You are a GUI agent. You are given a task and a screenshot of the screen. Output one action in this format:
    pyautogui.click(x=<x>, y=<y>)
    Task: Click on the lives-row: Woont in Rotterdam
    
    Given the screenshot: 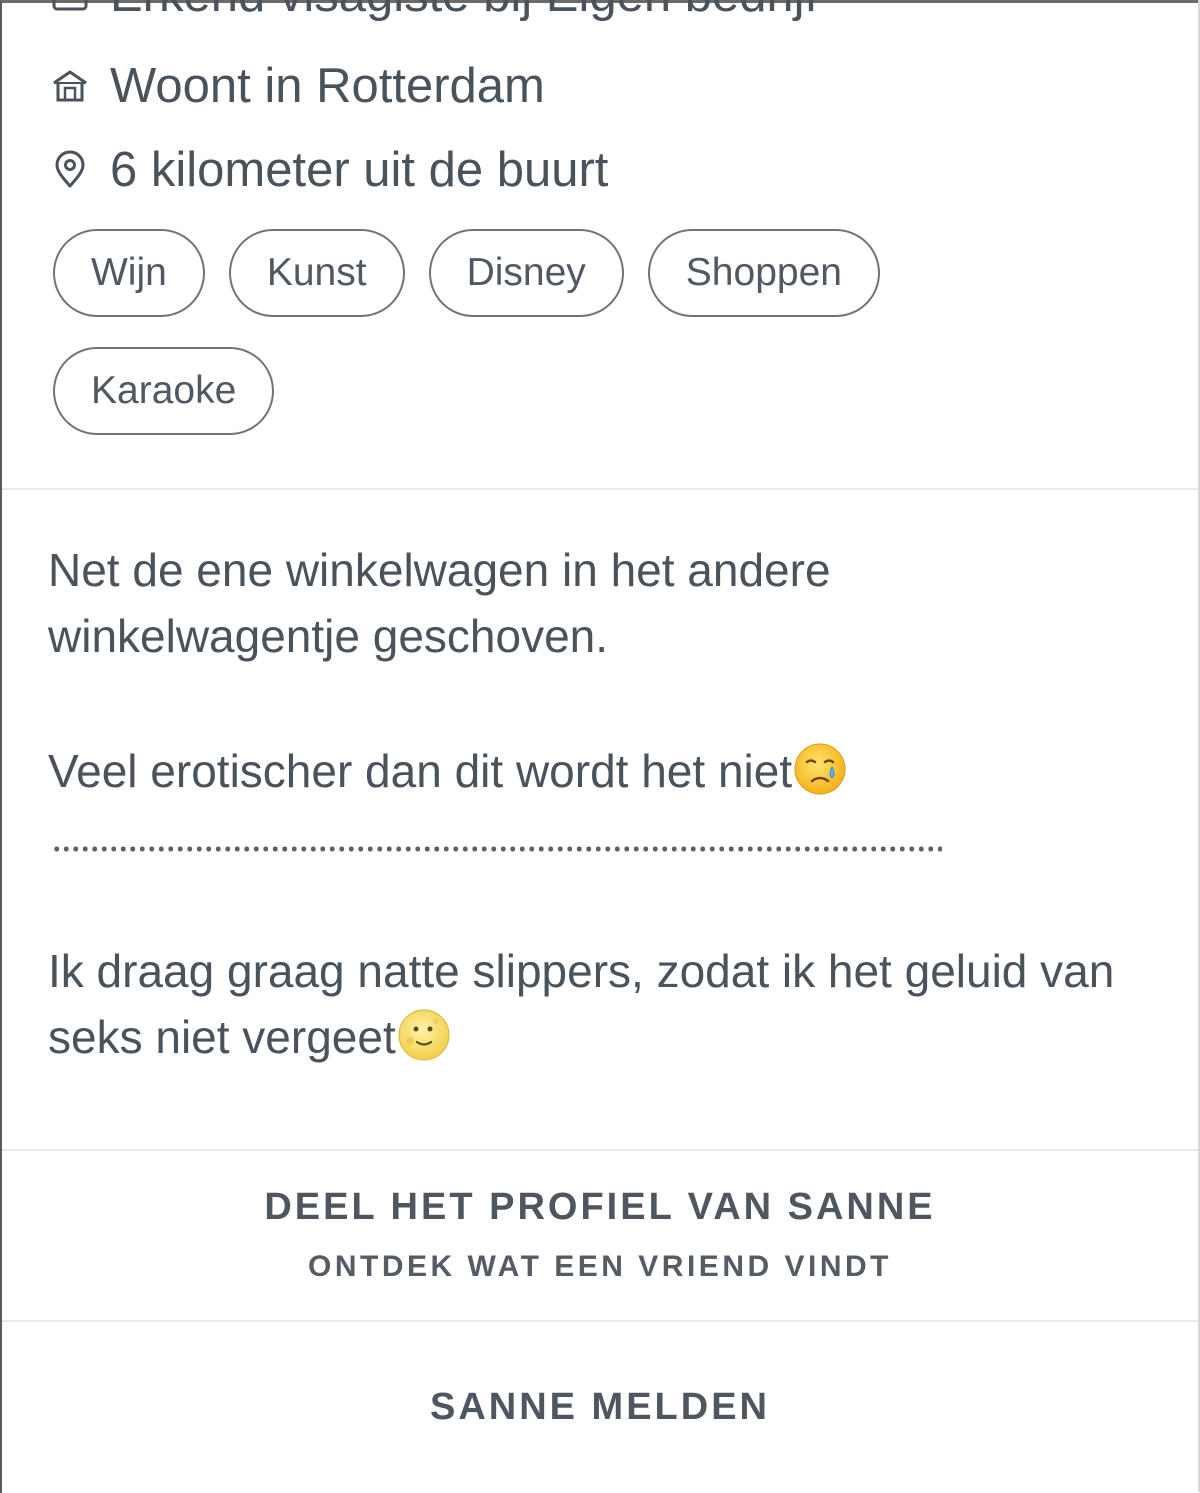 What is the action you would take?
    pyautogui.click(x=297, y=86)
    